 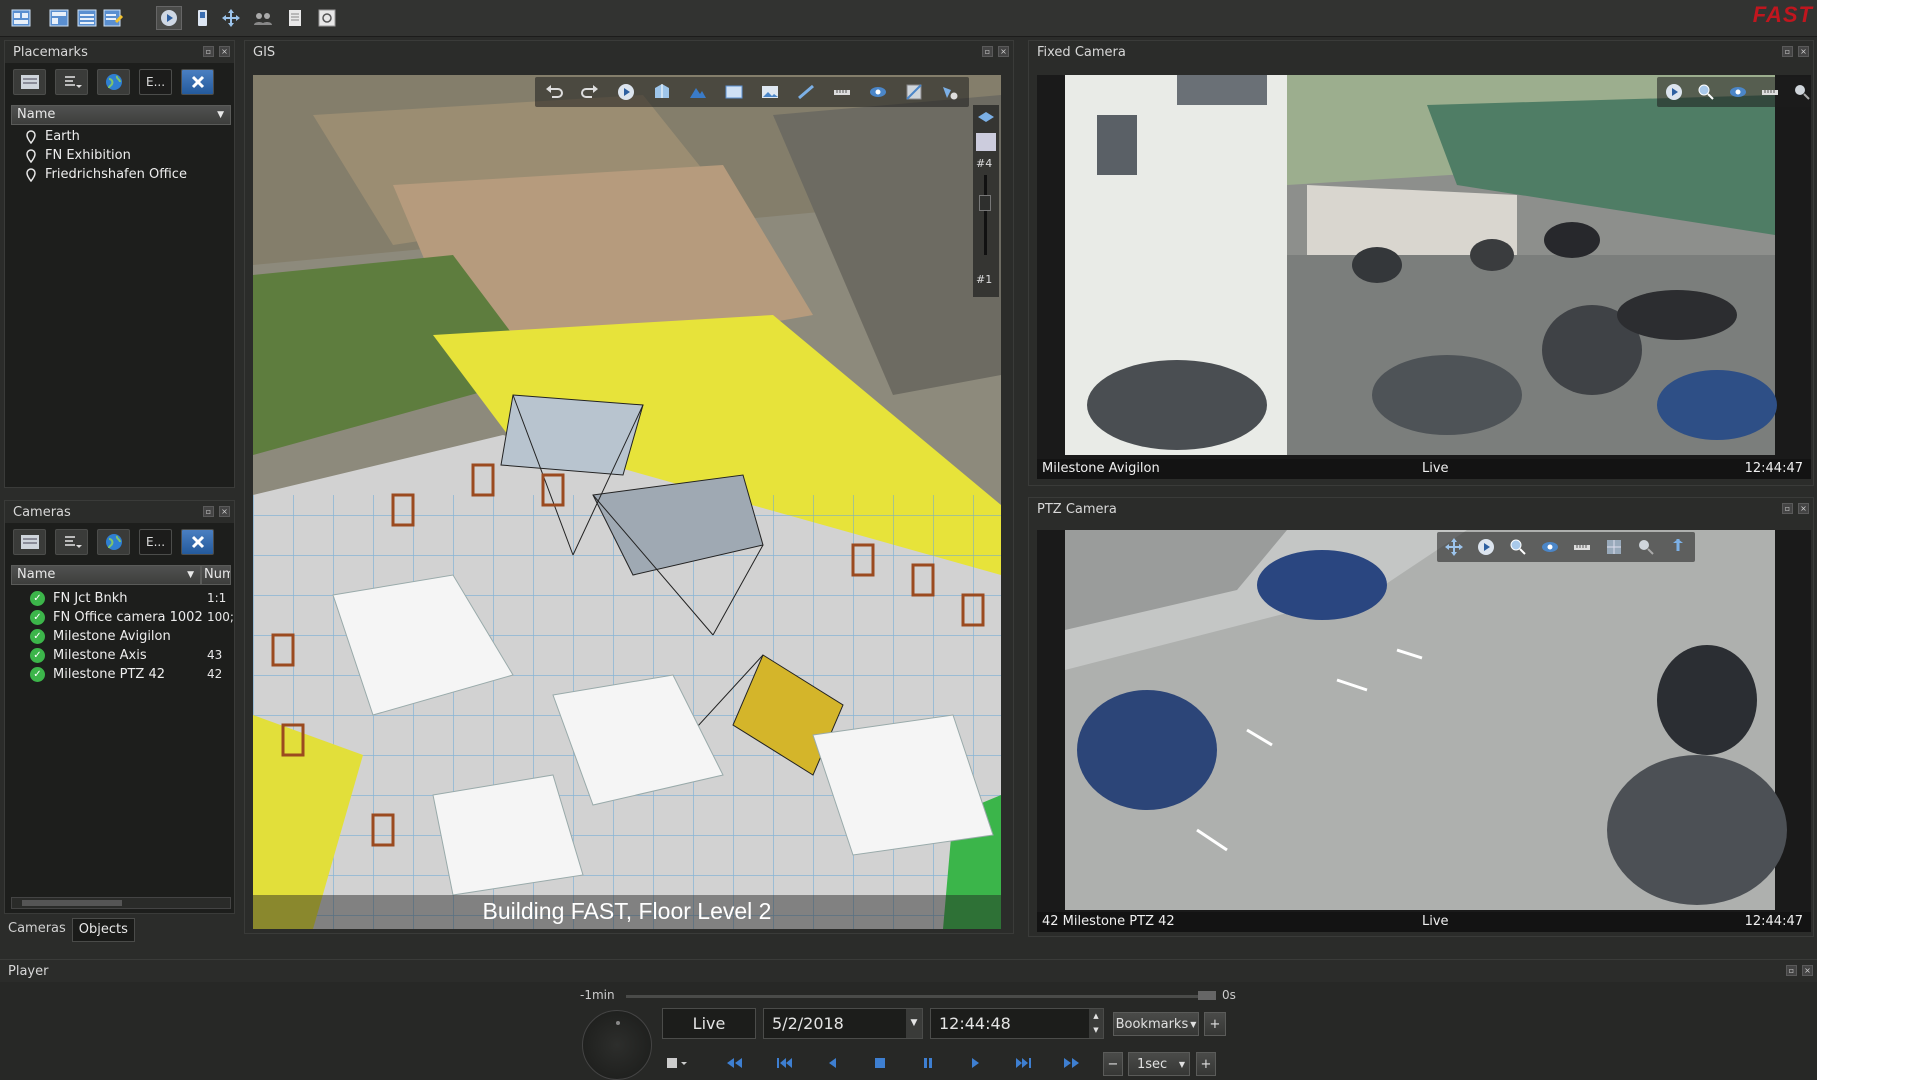 What do you see at coordinates (698, 92) in the screenshot?
I see `terrain-icon` at bounding box center [698, 92].